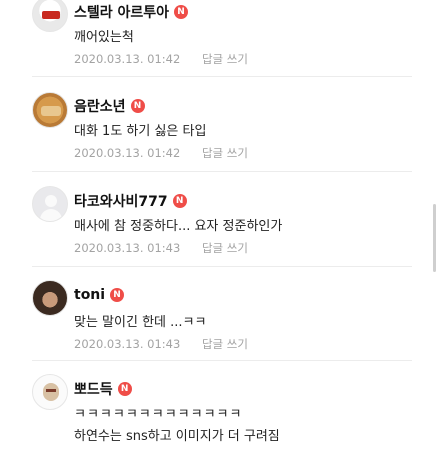  I want to click on scrollbar, so click(434, 238).